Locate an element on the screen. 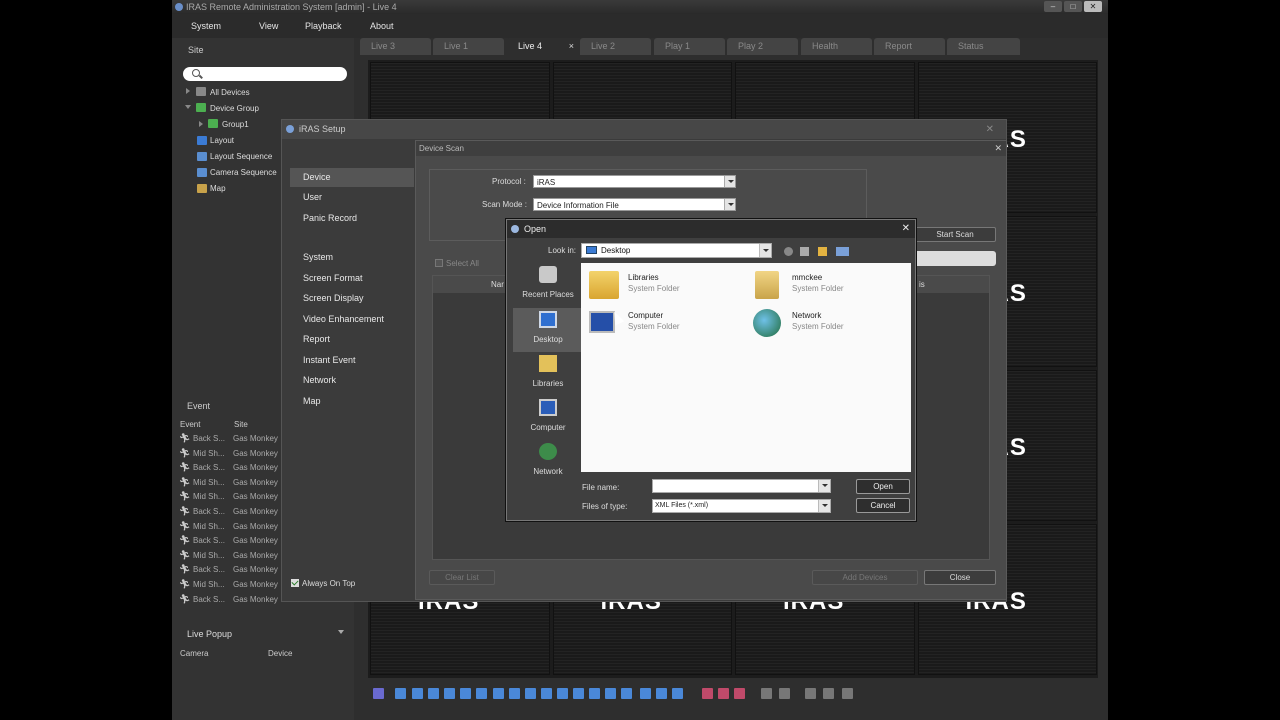 This screenshot has height=720, width=1280. clear-list-button: Clear List is located at coordinates (462, 577).